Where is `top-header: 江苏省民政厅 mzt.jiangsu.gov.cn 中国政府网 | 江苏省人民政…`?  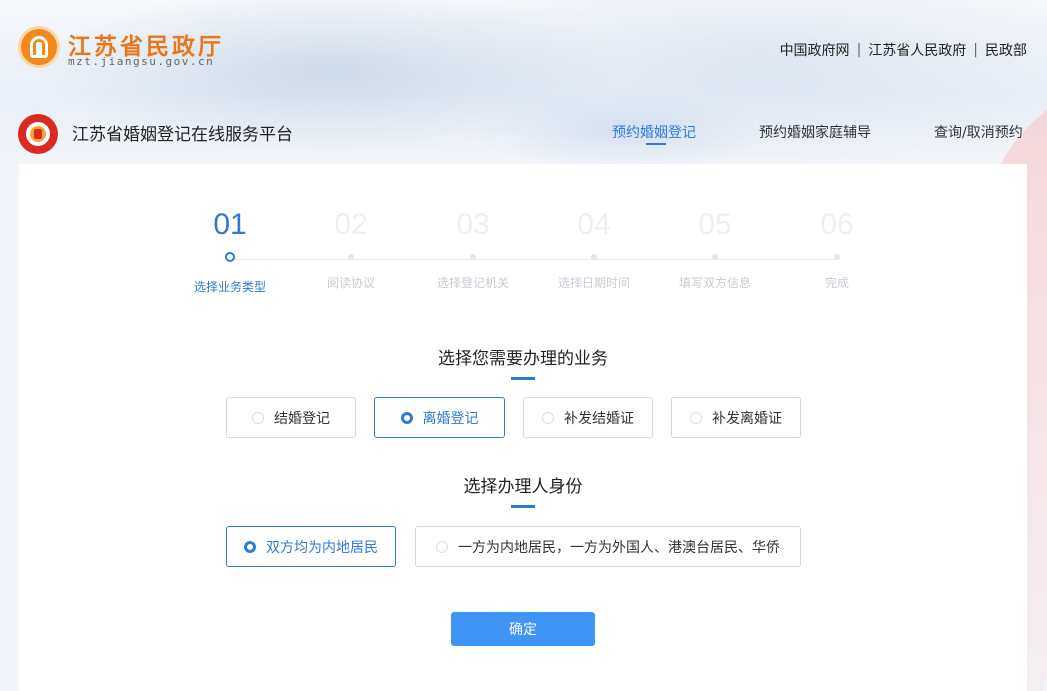
top-header: 江苏省民政厅 mzt.jiangsu.gov.cn 中国政府网 | 江苏省人民政… is located at coordinates (523, 48).